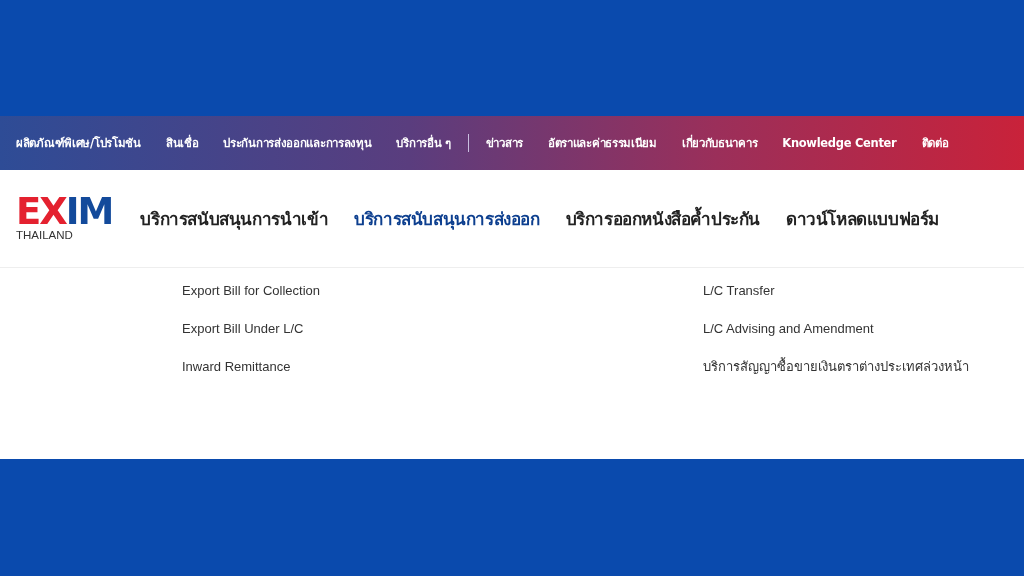 This screenshot has width=1024, height=576. What do you see at coordinates (447, 218) in the screenshot?
I see `menu-tab: บริการสนับสนุนการส่งออก` at bounding box center [447, 218].